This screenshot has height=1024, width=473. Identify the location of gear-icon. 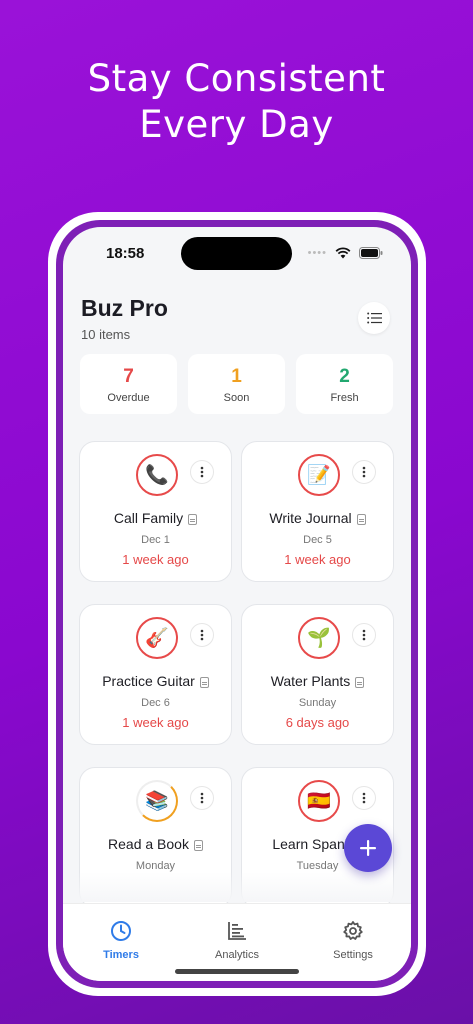
(353, 930).